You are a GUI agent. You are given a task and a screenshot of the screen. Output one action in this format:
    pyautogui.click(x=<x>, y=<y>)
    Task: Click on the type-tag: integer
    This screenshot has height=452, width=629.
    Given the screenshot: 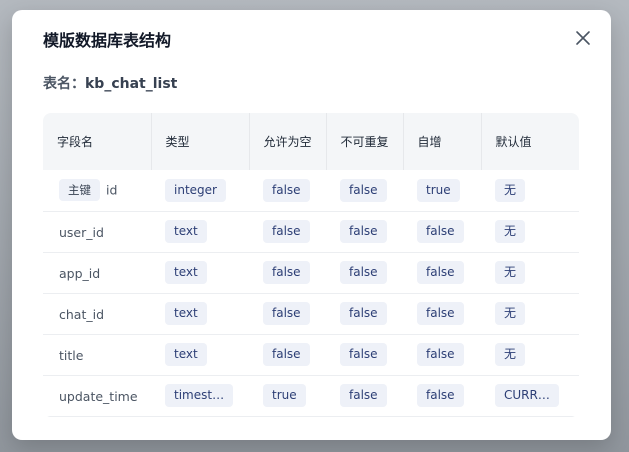 What is the action you would take?
    pyautogui.click(x=195, y=190)
    